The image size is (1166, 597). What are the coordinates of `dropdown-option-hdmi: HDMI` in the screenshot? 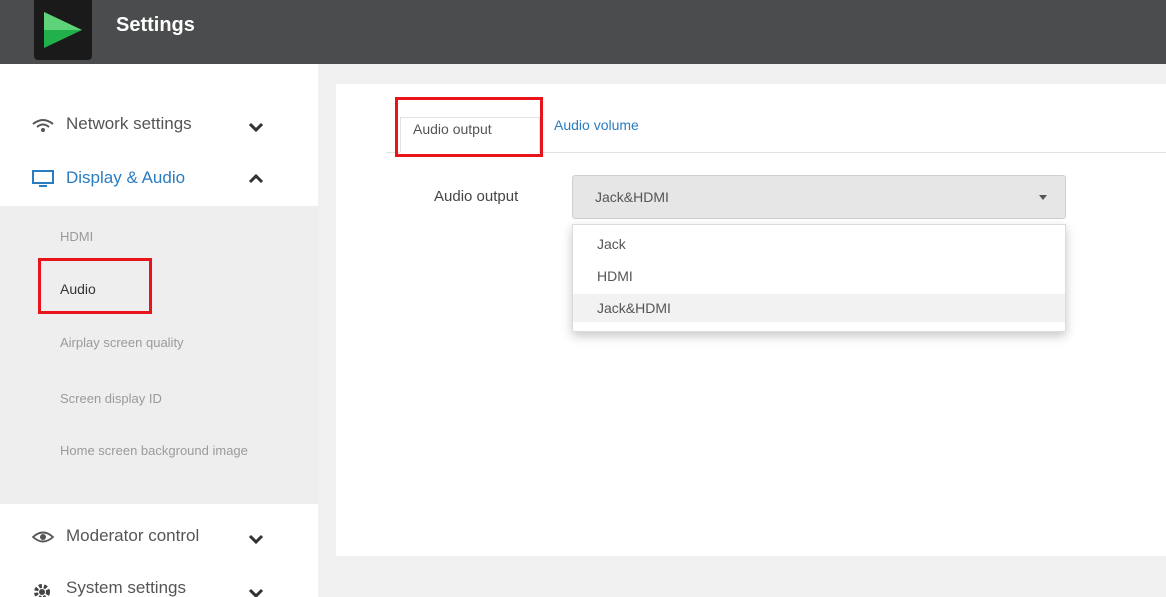 It's located at (819, 276).